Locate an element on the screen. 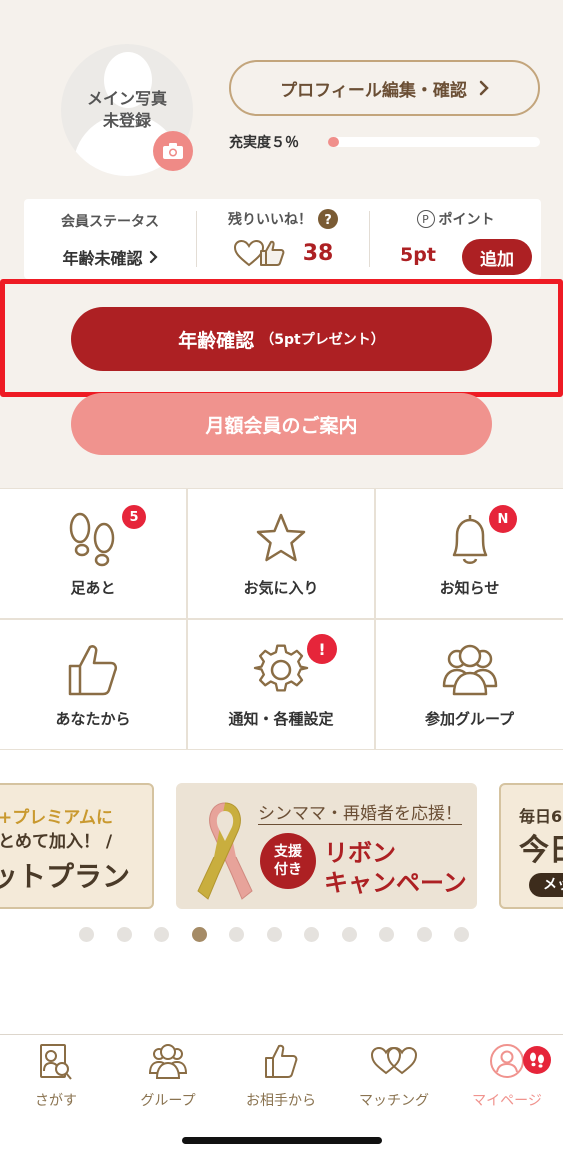 The height and width of the screenshot is (1158, 563). camera-button is located at coordinates (173, 151).